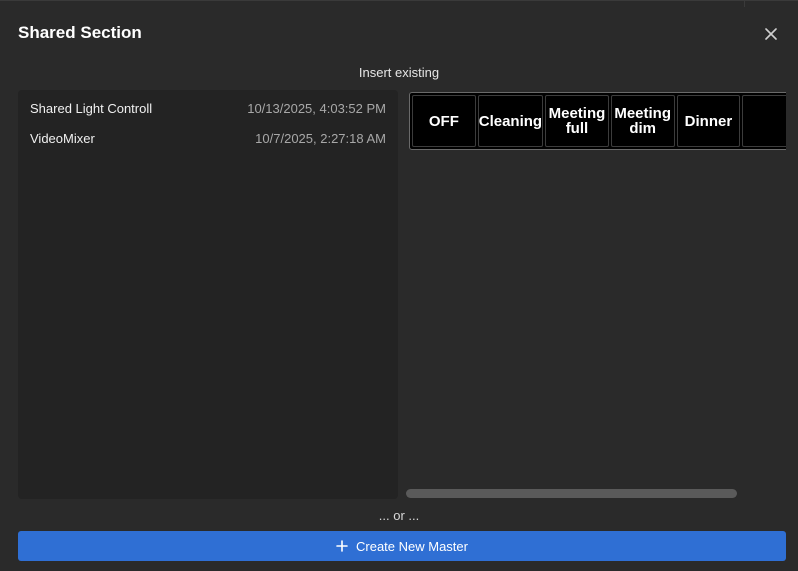 This screenshot has width=798, height=571. I want to click on preview-button-label: OFF, so click(443, 121).